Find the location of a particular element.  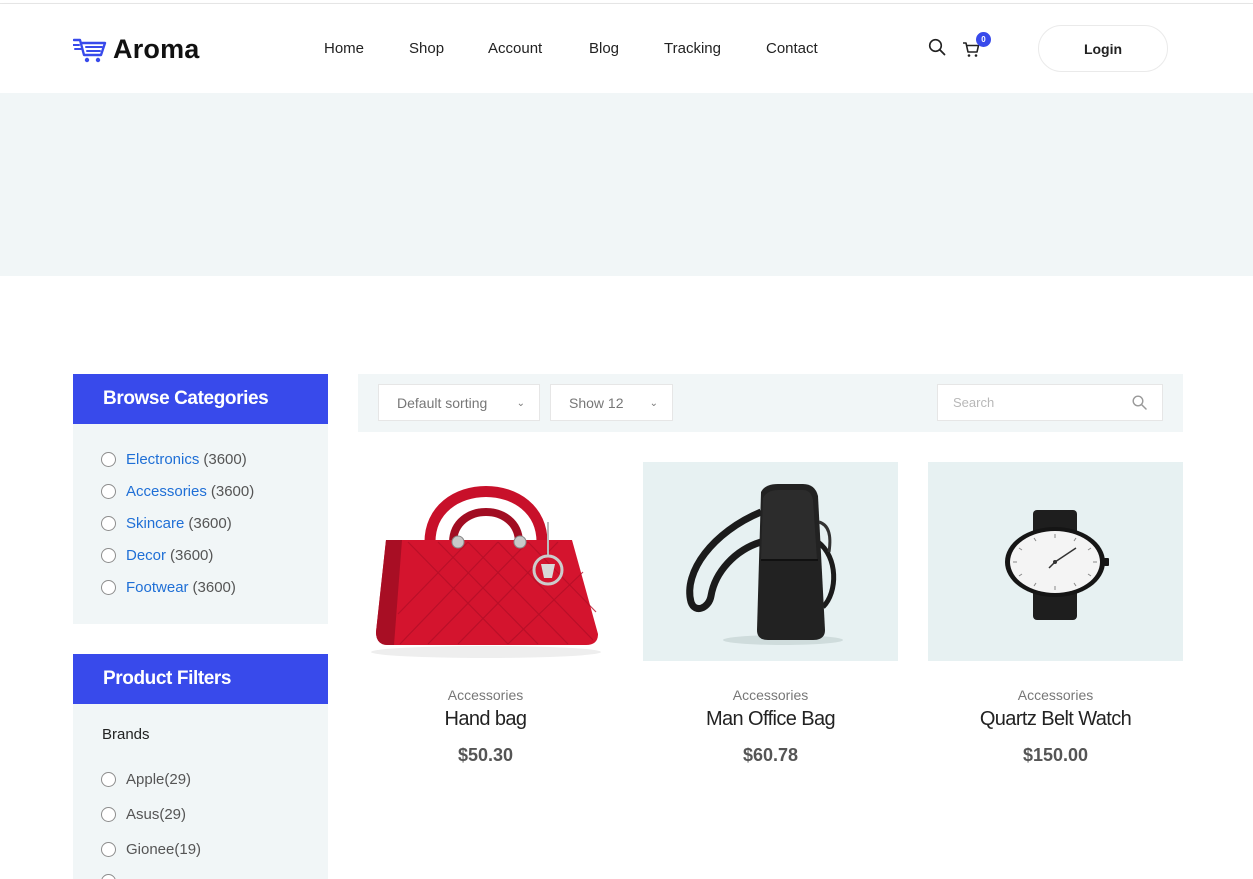

category-name: Decor is located at coordinates (146, 555).